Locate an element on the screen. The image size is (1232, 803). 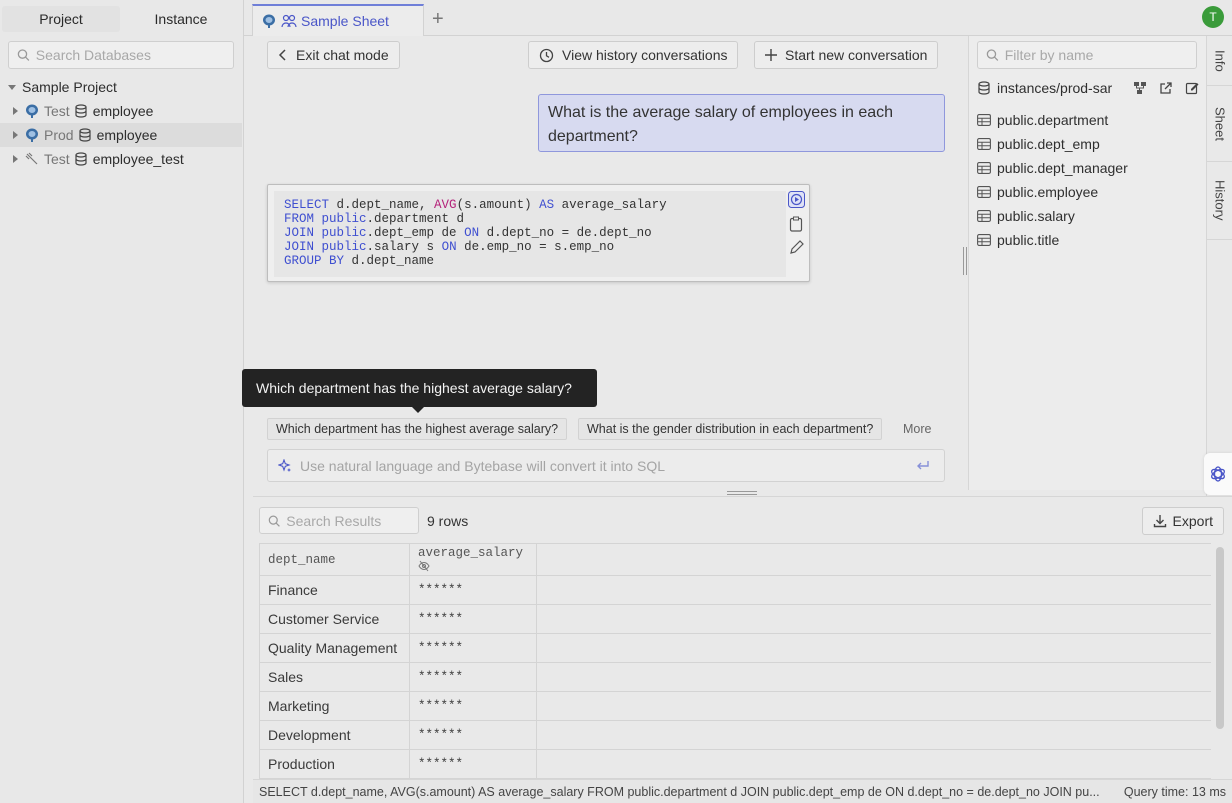
schema-filter is located at coordinates (1087, 55).